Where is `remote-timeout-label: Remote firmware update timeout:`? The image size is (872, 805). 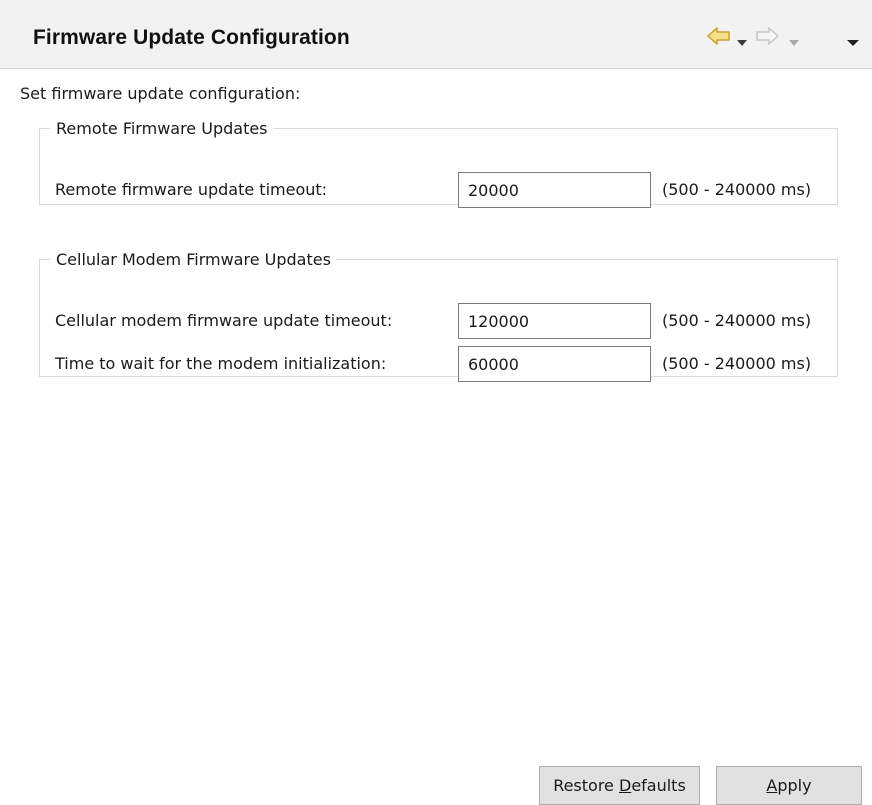 remote-timeout-label: Remote firmware update timeout: is located at coordinates (191, 189).